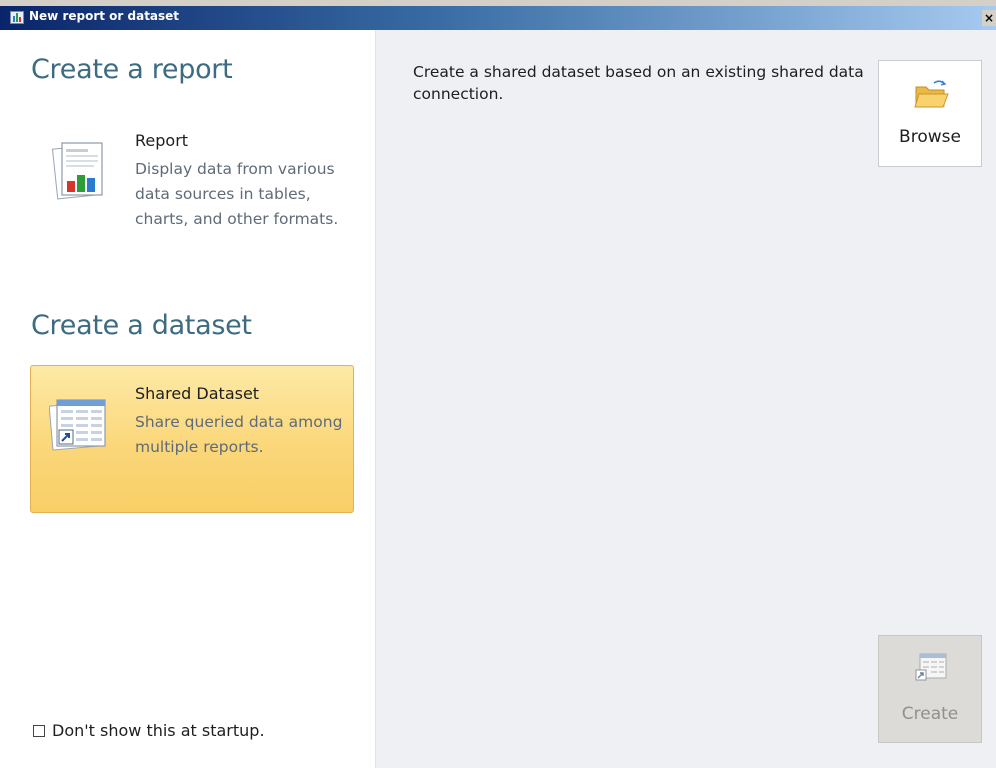 Image resolution: width=996 pixels, height=768 pixels. What do you see at coordinates (39, 730) in the screenshot?
I see `checkbox-box` at bounding box center [39, 730].